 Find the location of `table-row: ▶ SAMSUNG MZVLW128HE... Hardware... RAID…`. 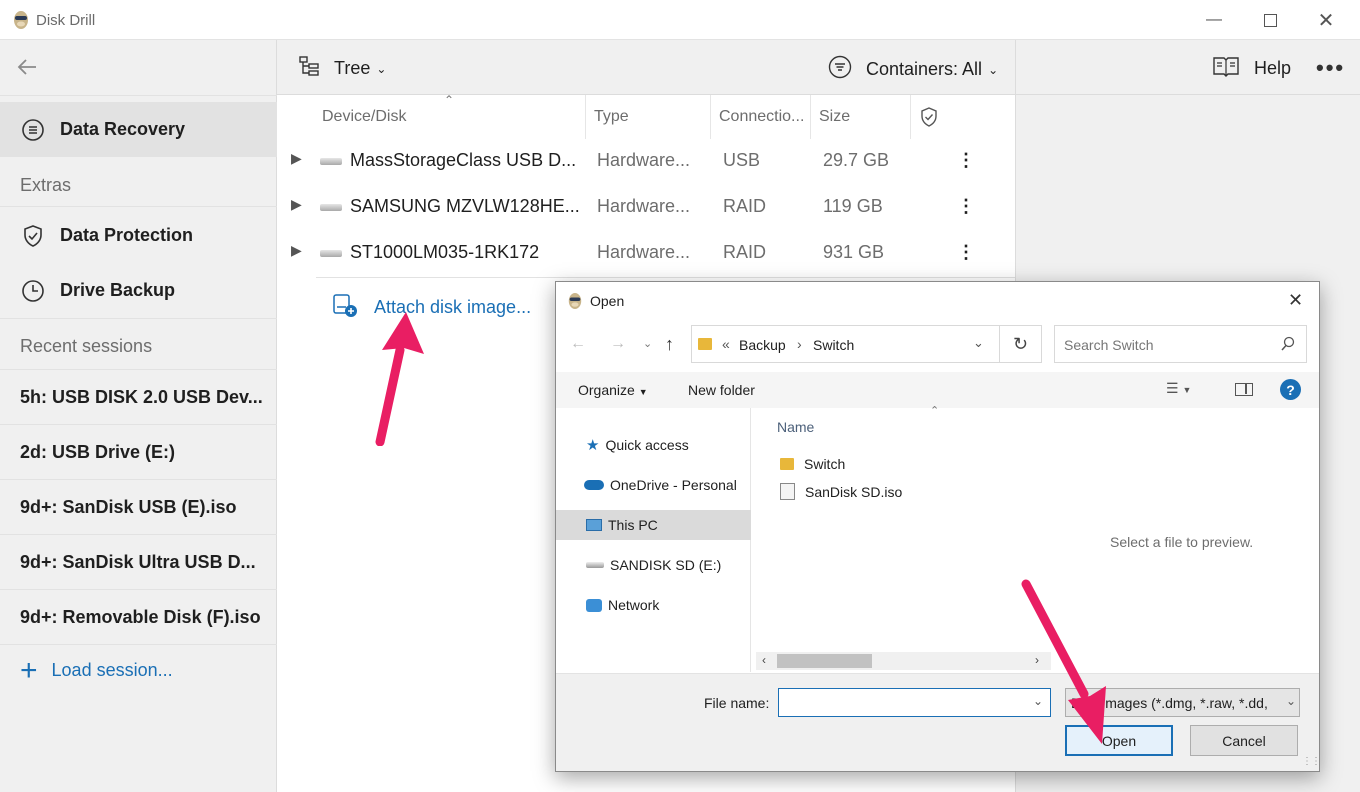

table-row: ▶ SAMSUNG MZVLW128HE... Hardware... RAID… is located at coordinates (646, 207).